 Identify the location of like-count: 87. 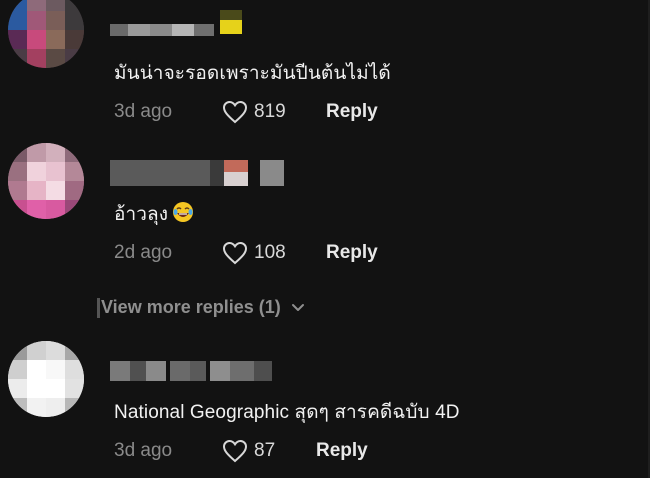
(265, 450).